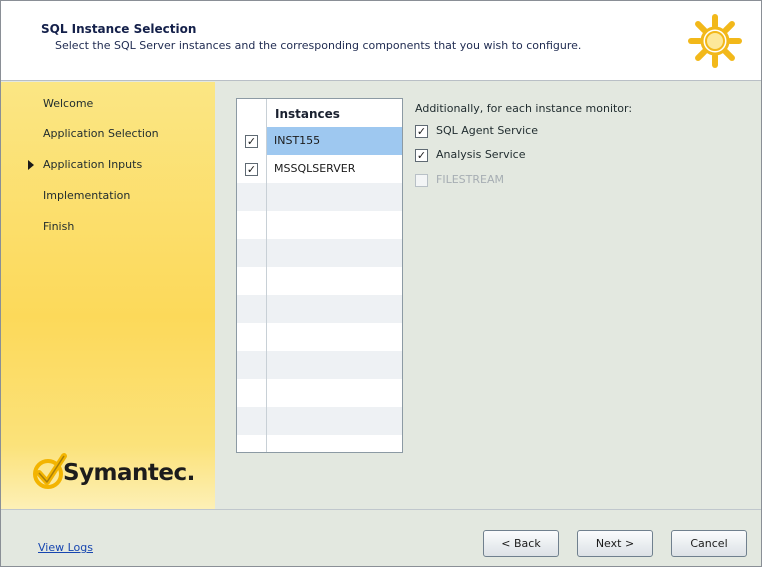  What do you see at coordinates (521, 543) in the screenshot?
I see `back-button: < Back` at bounding box center [521, 543].